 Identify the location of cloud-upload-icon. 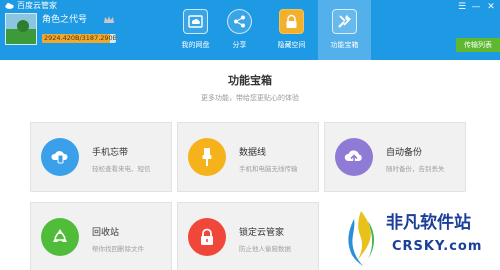
(354, 157).